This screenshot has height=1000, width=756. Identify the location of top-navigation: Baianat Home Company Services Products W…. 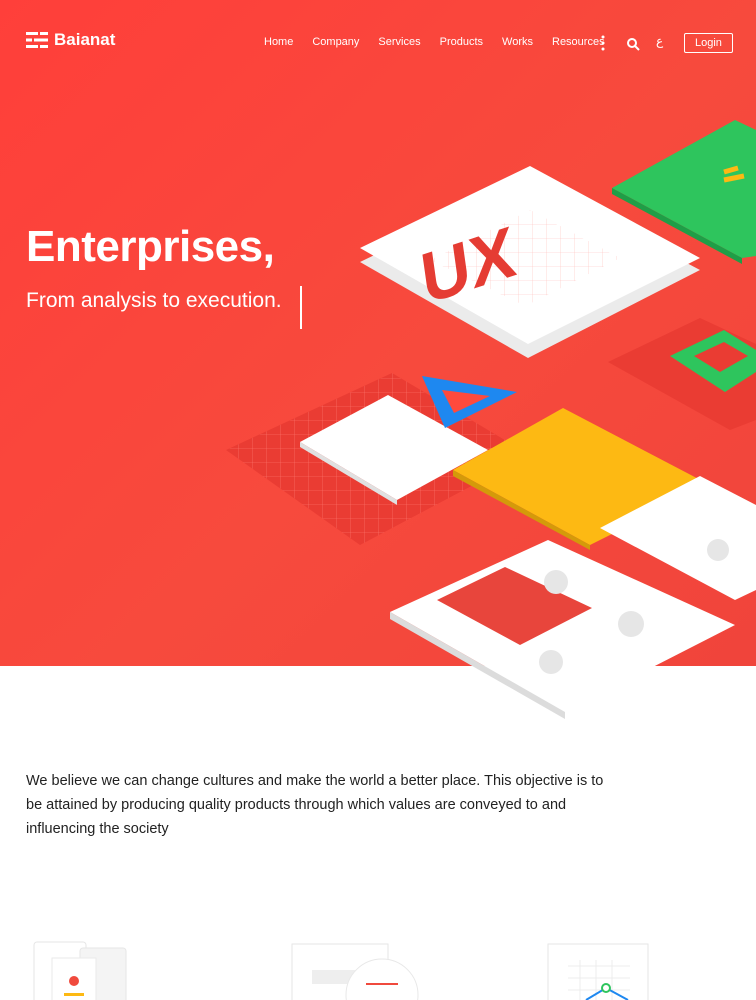
(378, 43).